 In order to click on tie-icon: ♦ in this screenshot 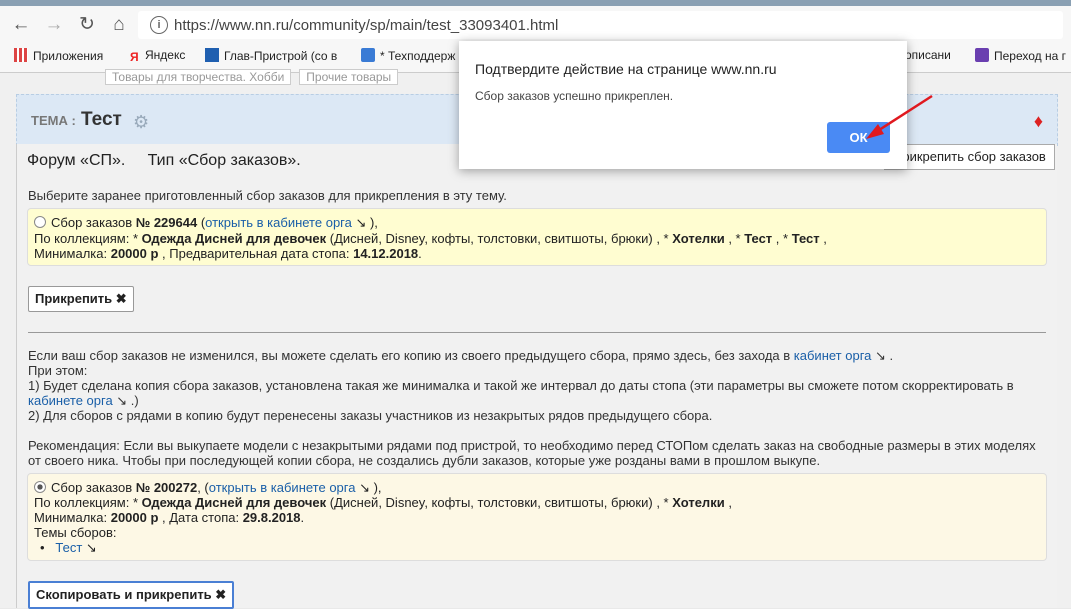, I will do `click(1038, 121)`.